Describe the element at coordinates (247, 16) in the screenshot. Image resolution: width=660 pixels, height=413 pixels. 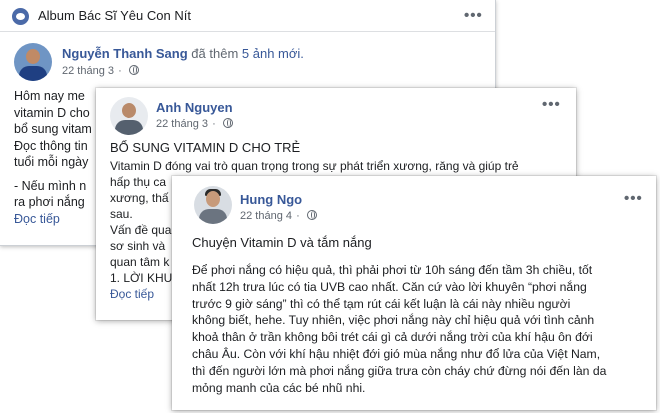
I see `group-header: Album Bác Sĩ Yêu Con Nít` at that location.